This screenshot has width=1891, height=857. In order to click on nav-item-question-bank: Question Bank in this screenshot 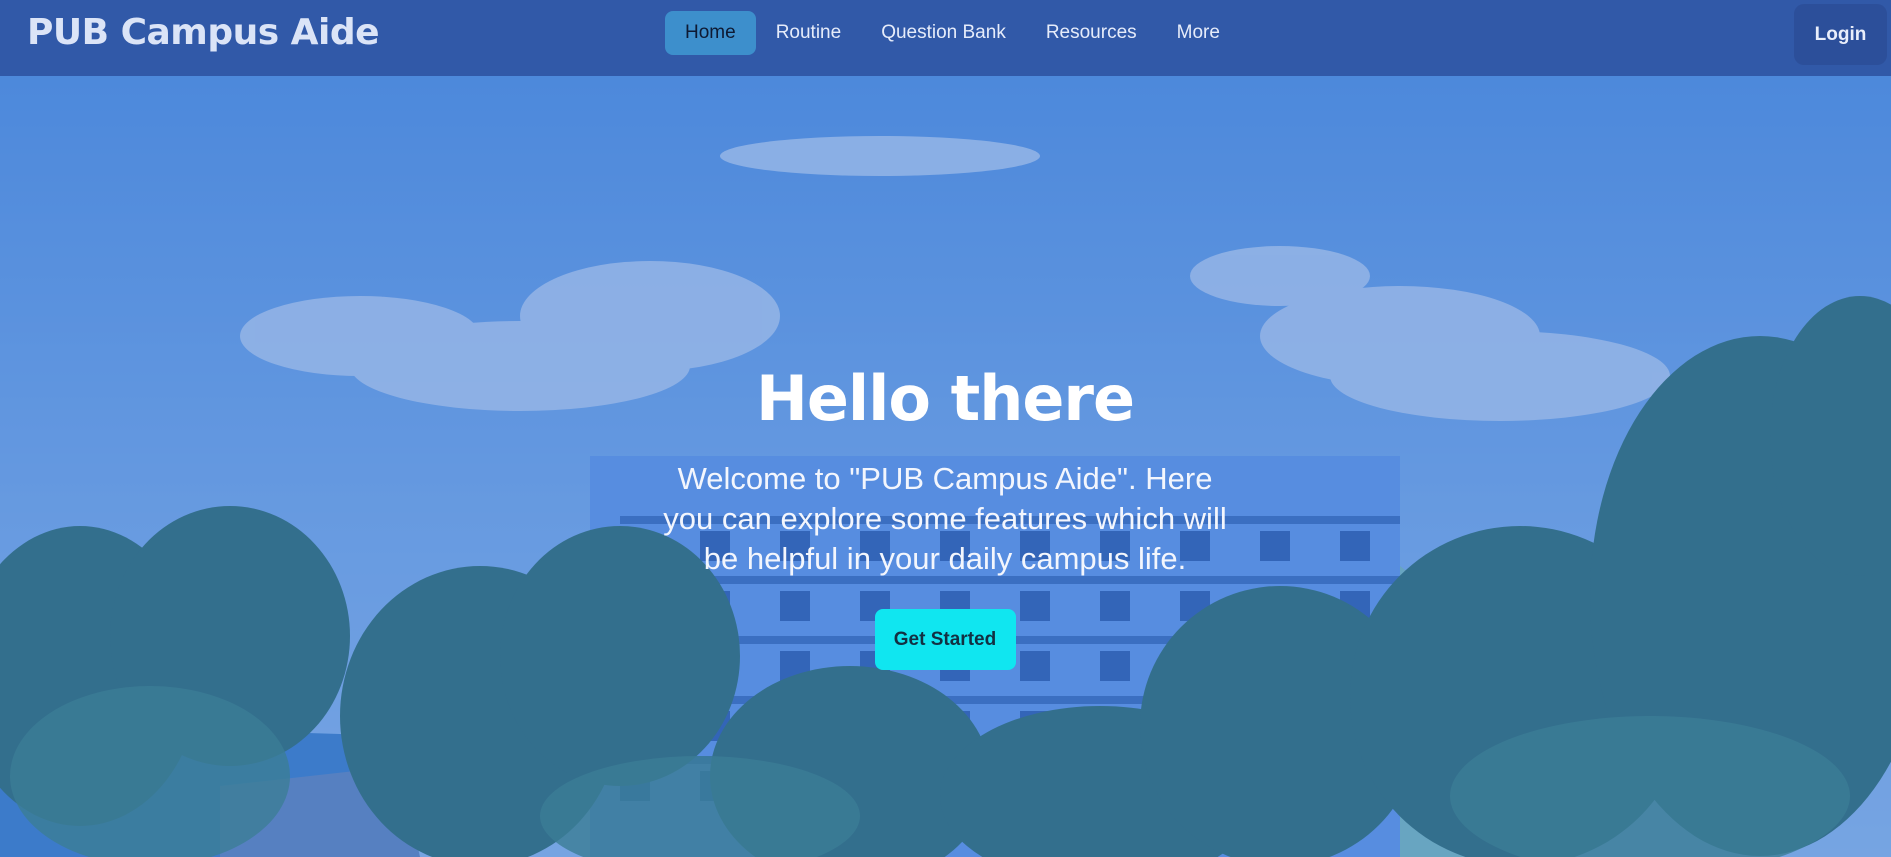, I will do `click(943, 33)`.